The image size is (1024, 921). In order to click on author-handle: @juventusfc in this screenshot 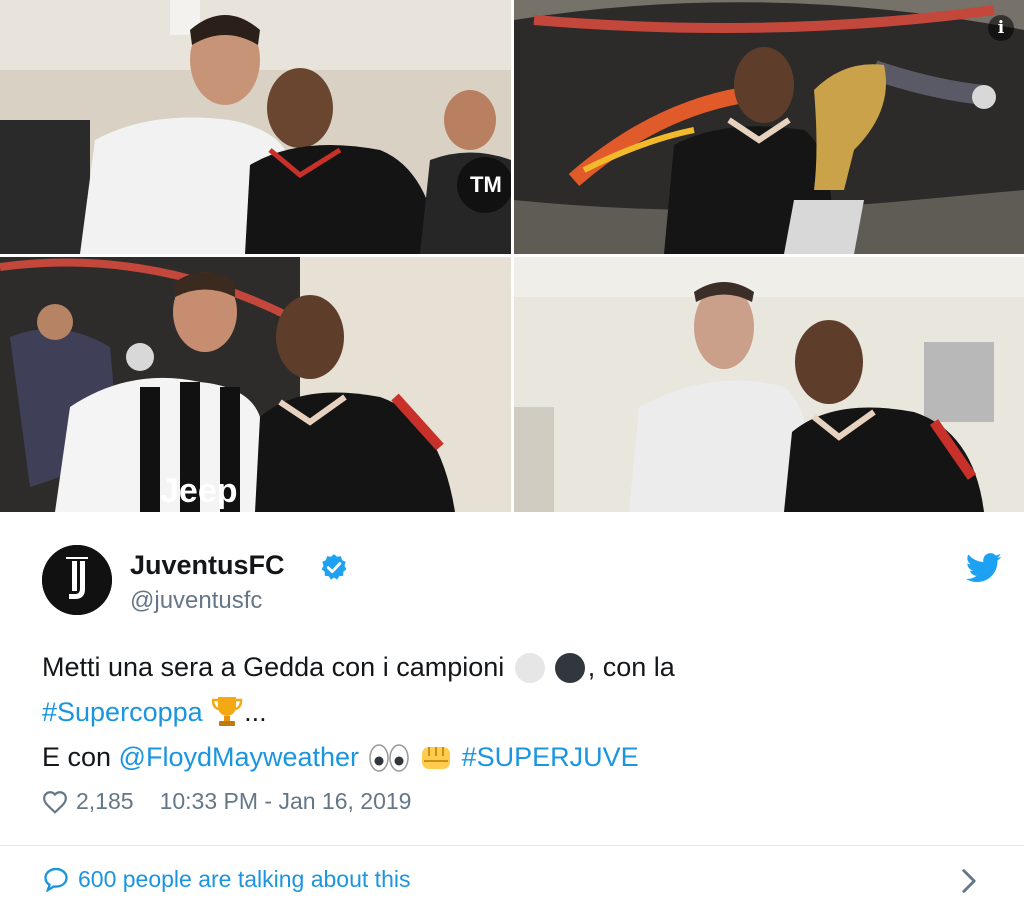, I will do `click(196, 601)`.